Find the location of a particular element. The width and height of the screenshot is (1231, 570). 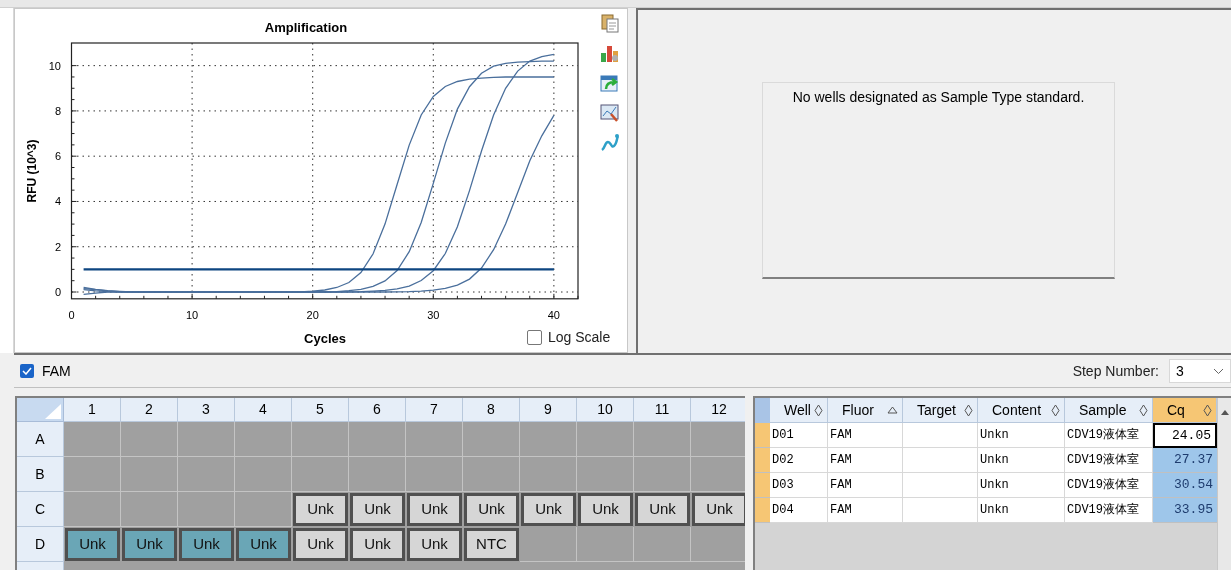

x-tick-label: 0 is located at coordinates (71, 314).